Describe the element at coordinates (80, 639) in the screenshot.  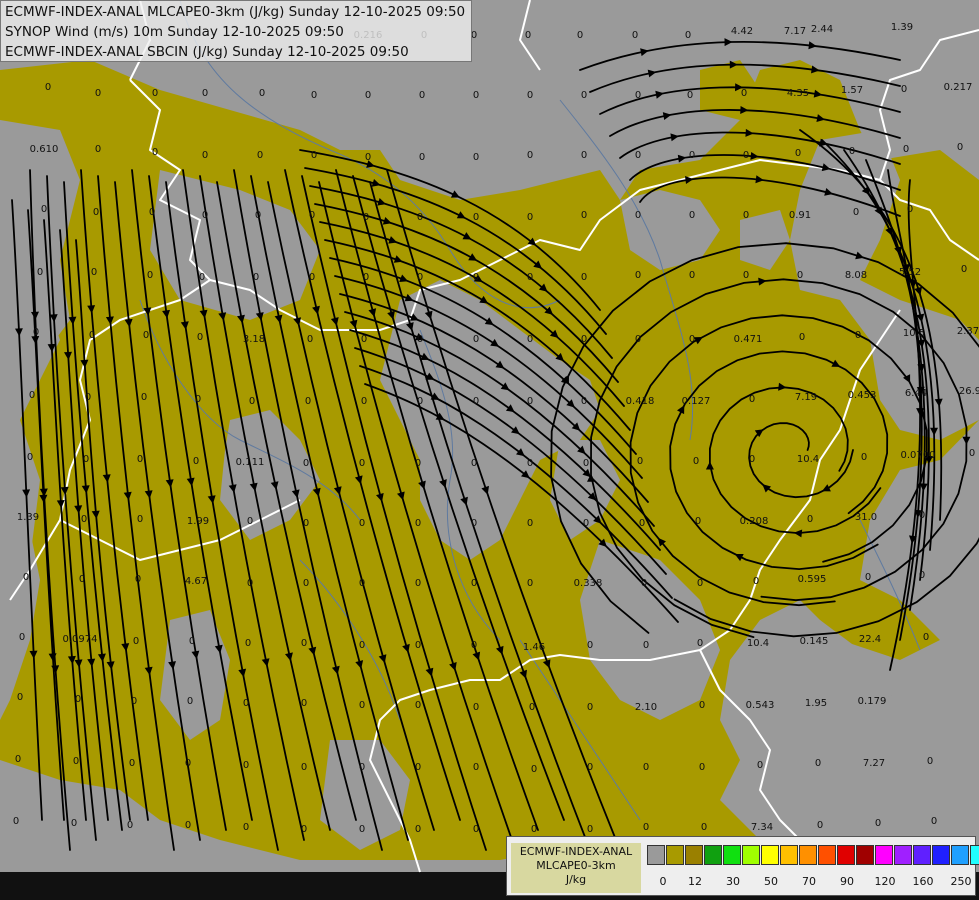
I see `value-label: 0.0974` at that location.